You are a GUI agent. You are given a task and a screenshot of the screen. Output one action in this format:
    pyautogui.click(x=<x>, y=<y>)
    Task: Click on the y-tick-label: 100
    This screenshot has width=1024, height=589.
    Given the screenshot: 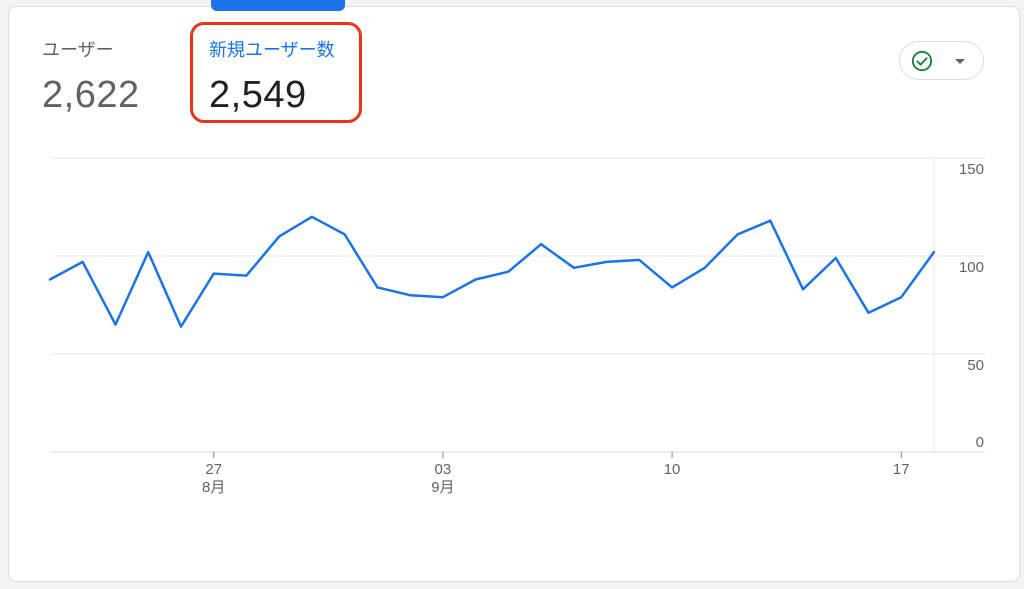 What is the action you would take?
    pyautogui.click(x=971, y=267)
    